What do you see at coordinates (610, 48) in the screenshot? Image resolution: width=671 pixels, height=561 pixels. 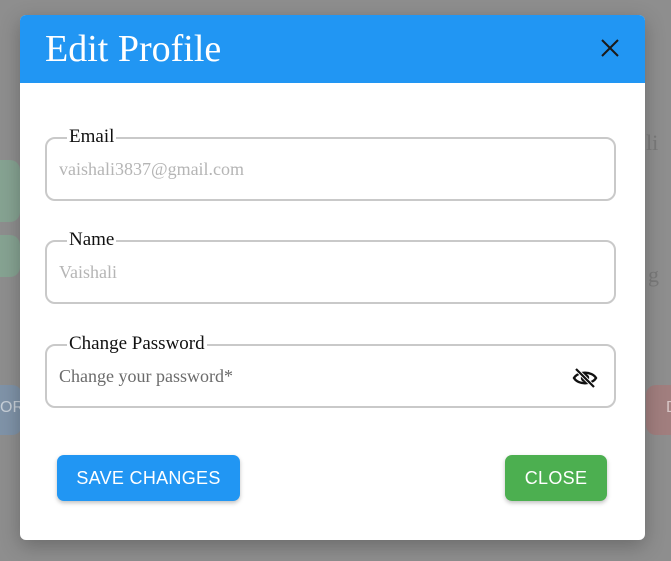 I see `close-icon` at bounding box center [610, 48].